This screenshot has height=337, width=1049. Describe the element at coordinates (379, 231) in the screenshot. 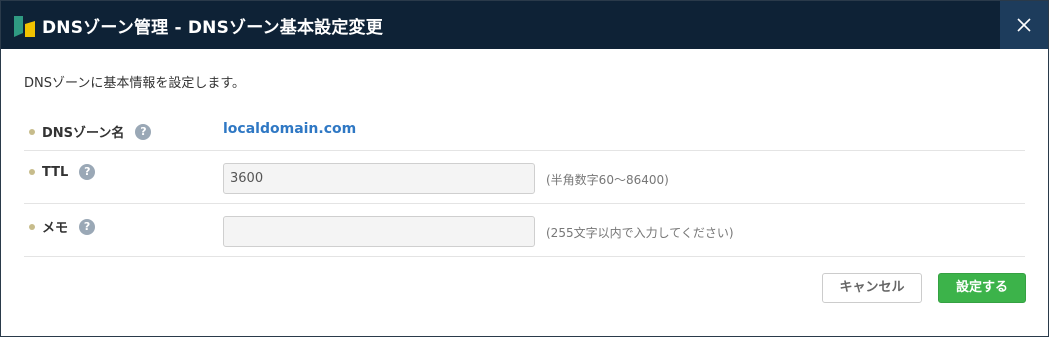

I see `memo-input` at that location.